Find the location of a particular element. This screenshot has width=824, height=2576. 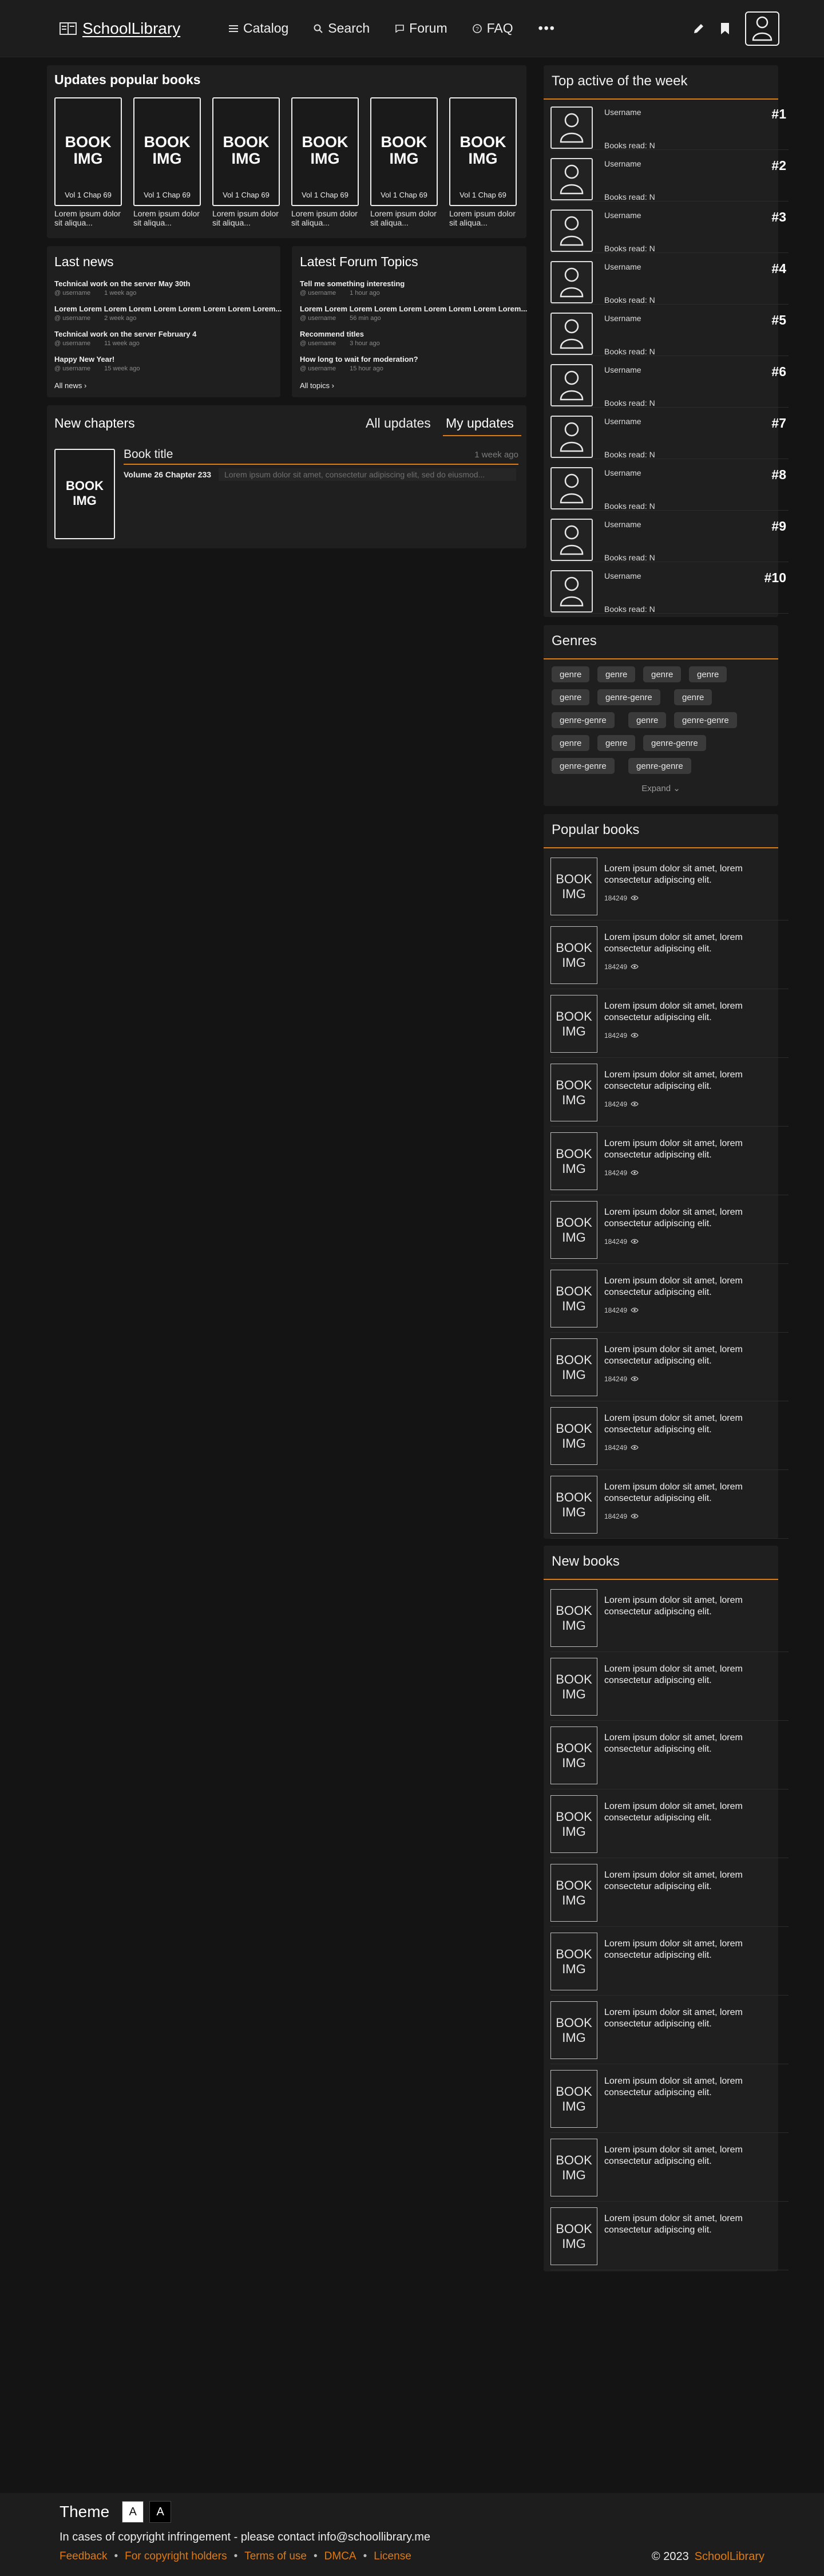

tab-all-updates: All updates is located at coordinates (398, 423).